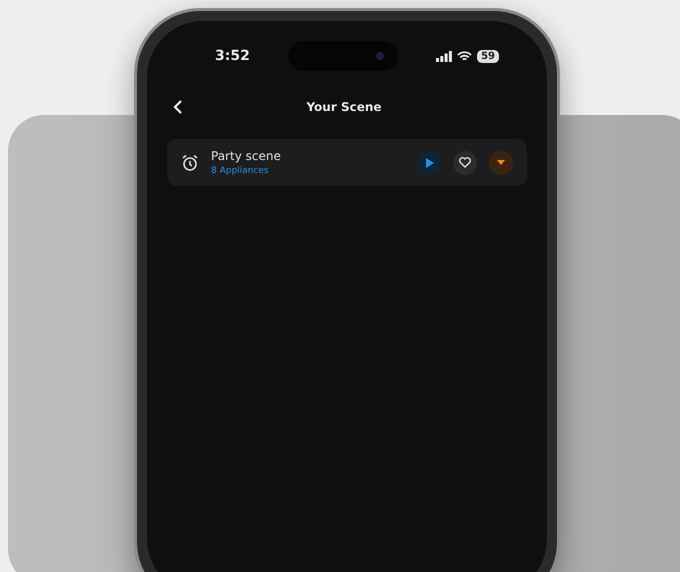 This screenshot has height=572, width=680. Describe the element at coordinates (347, 162) in the screenshot. I see `scene-card: Party scene 8 Appliances` at that location.